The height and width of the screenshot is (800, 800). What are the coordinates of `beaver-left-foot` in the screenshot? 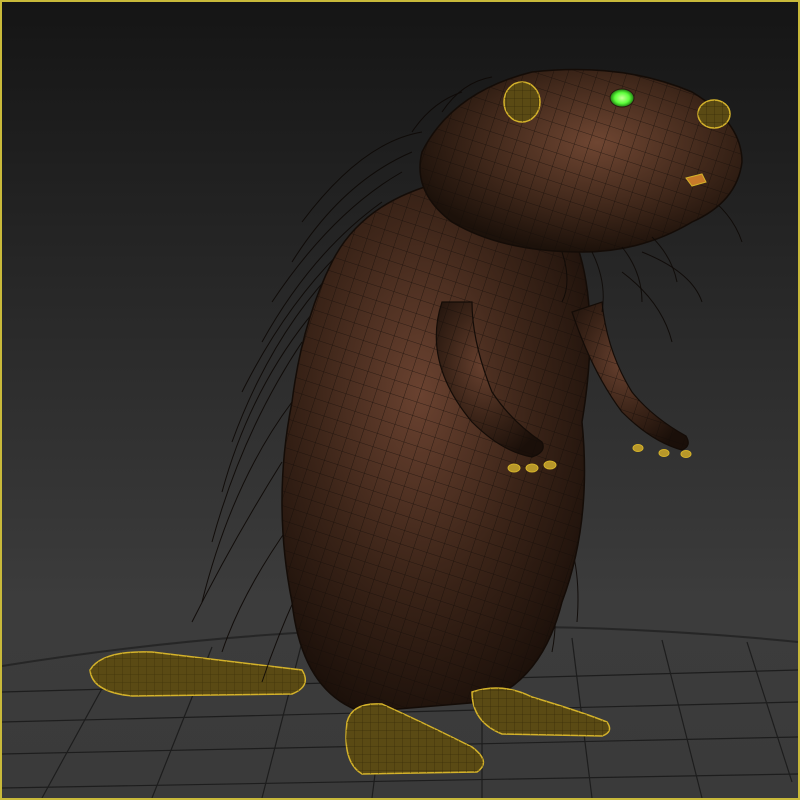 It's located at (415, 739).